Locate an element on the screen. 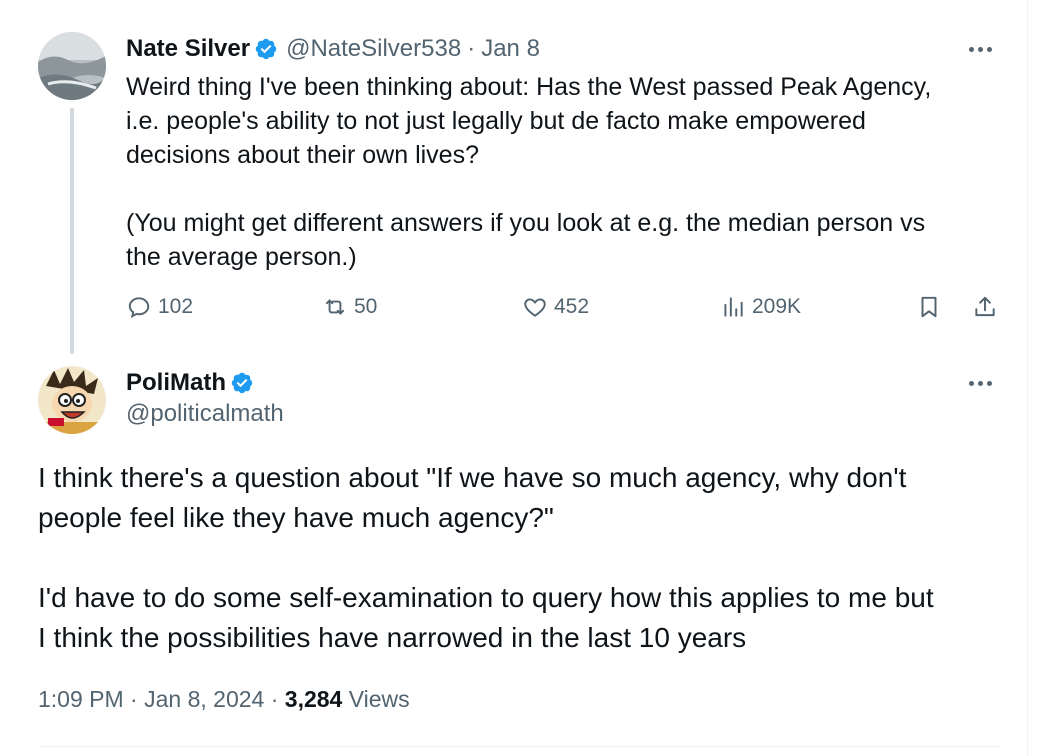  views-count: 209K is located at coordinates (777, 306).